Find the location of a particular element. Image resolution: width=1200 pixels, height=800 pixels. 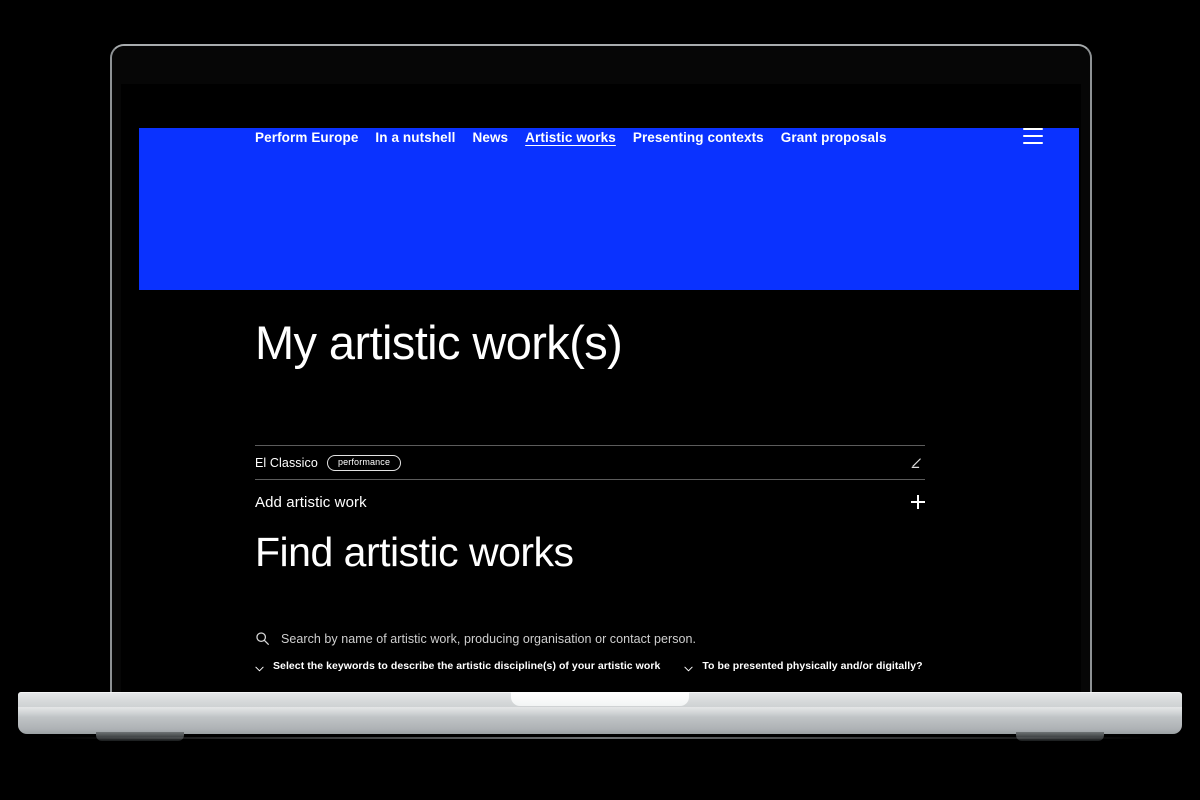

artistic-work-name: El Classico is located at coordinates (286, 462).